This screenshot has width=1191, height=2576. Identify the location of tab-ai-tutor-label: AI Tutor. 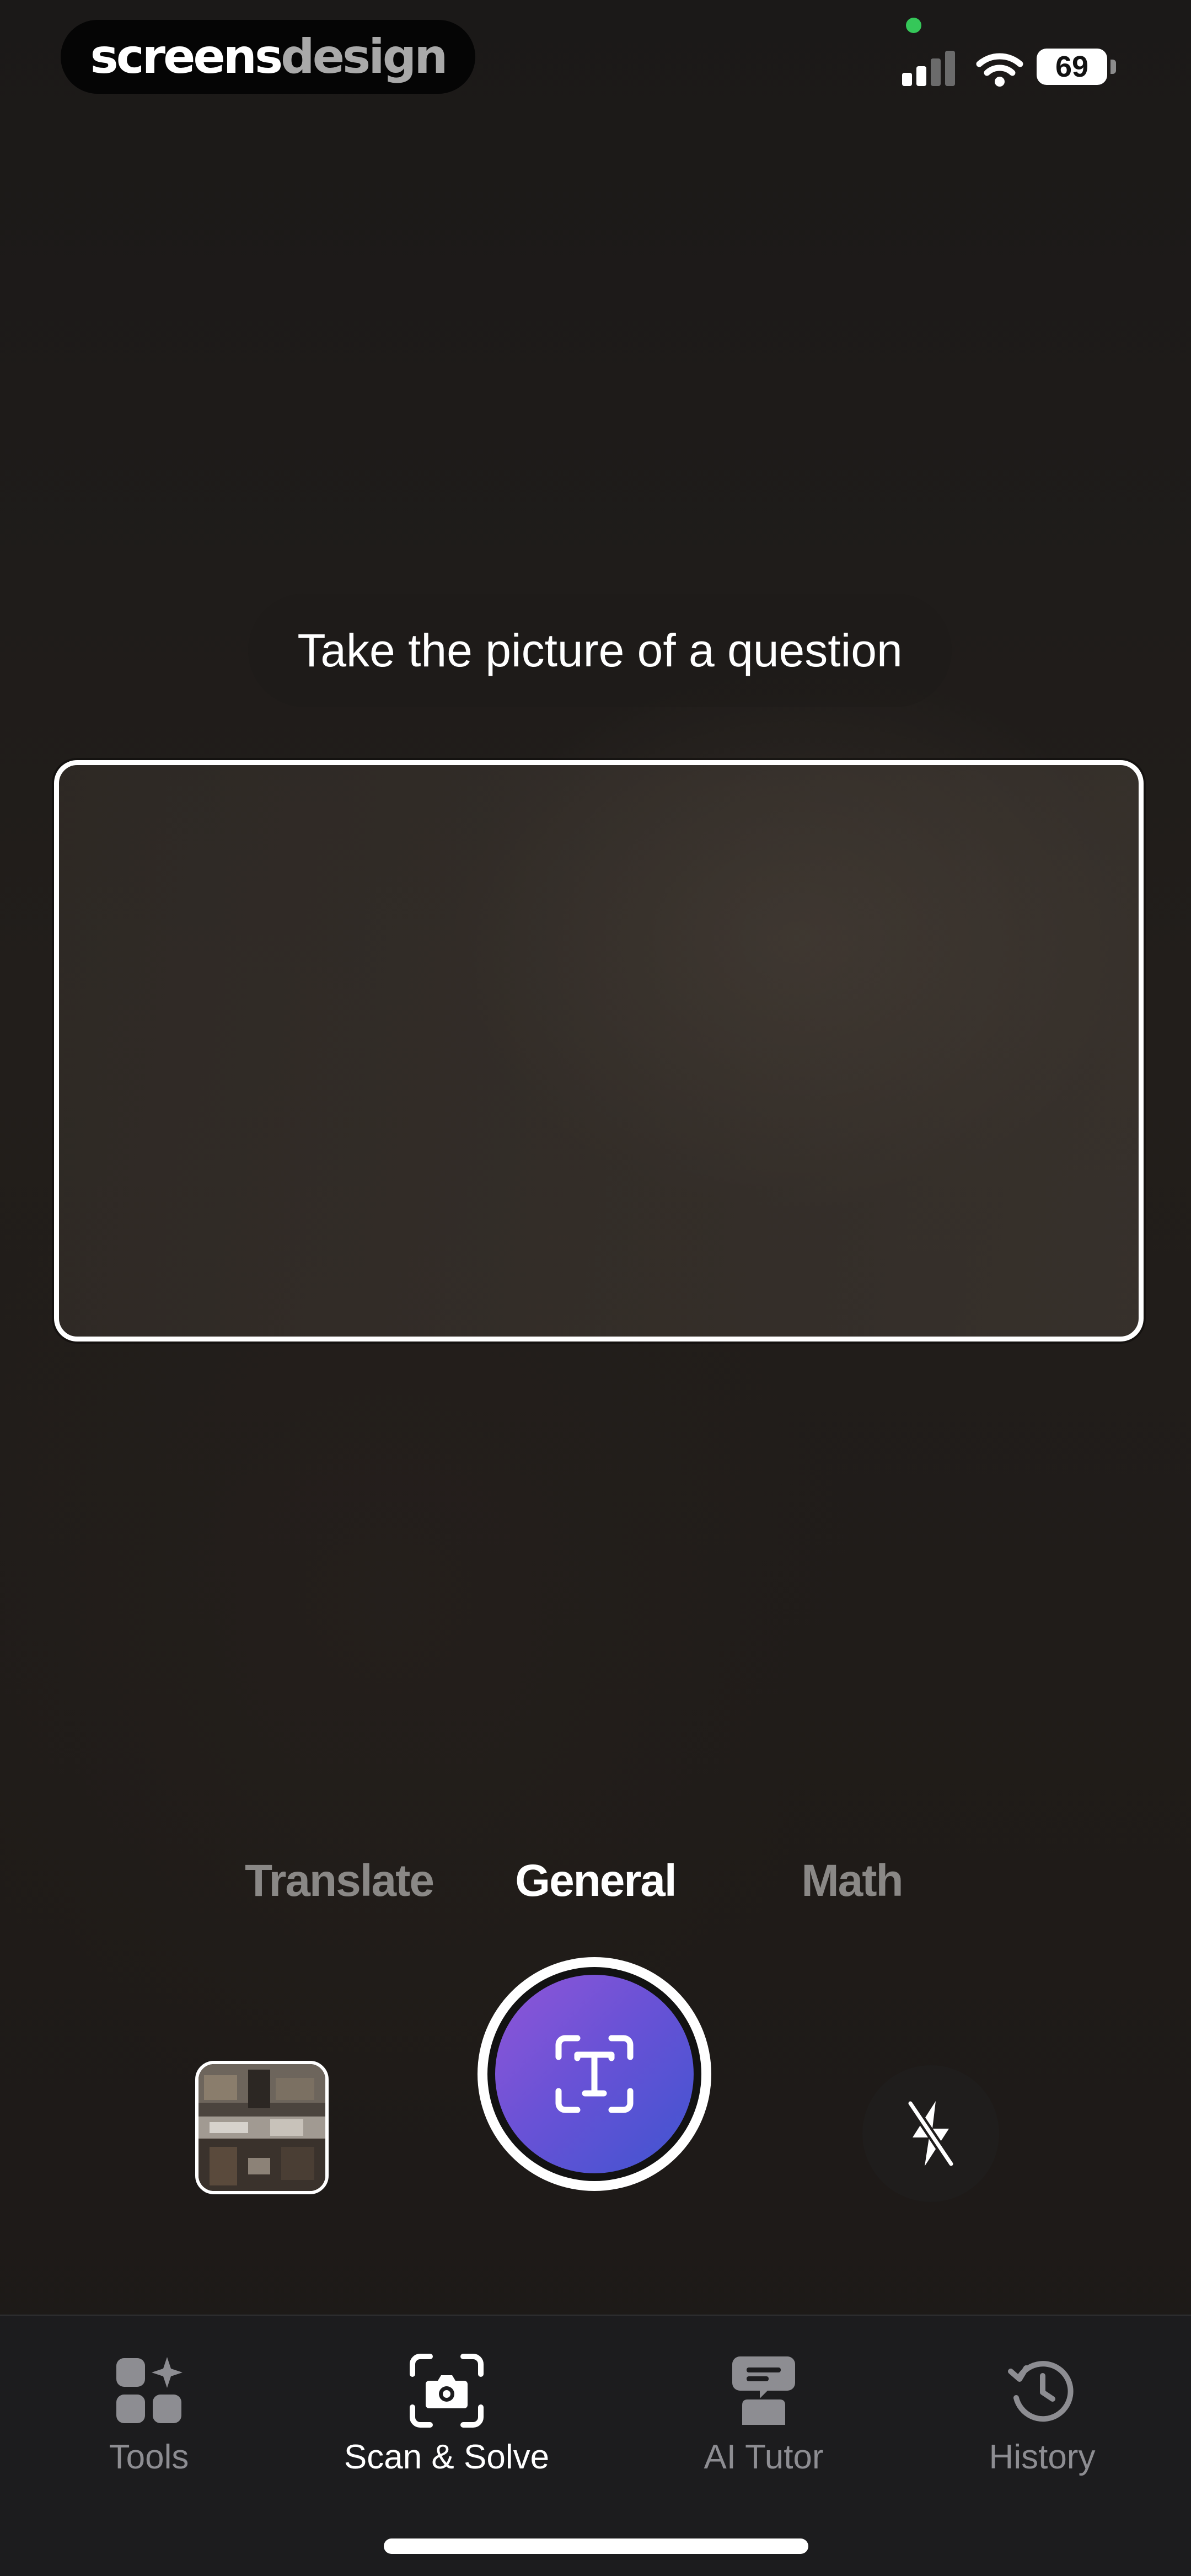
(764, 2457).